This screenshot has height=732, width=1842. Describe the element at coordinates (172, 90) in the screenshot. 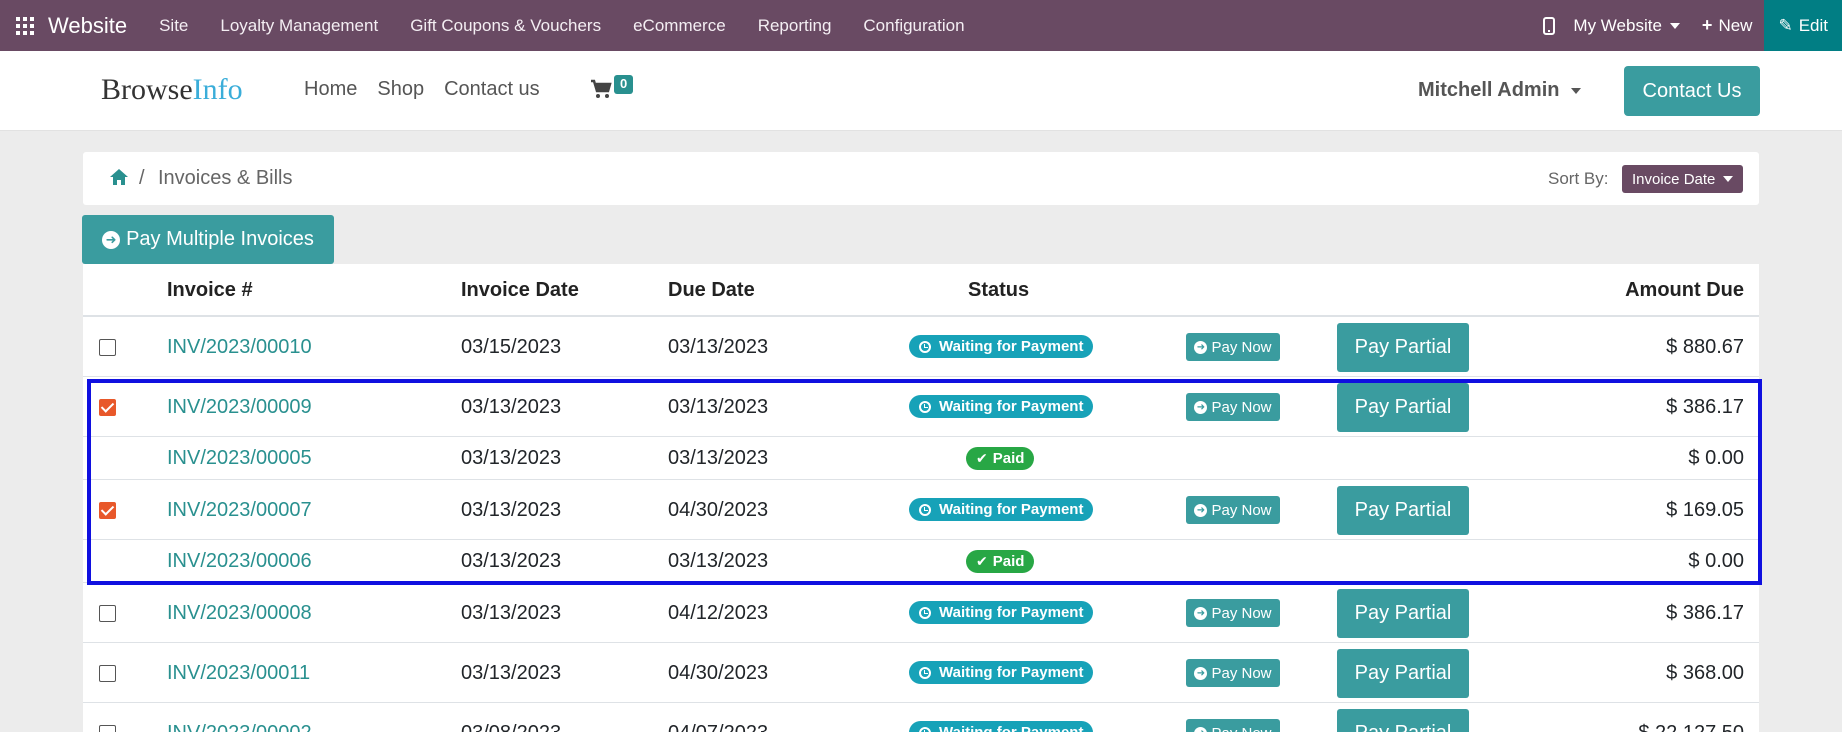

I see `site-logo: BrowseInfo` at that location.